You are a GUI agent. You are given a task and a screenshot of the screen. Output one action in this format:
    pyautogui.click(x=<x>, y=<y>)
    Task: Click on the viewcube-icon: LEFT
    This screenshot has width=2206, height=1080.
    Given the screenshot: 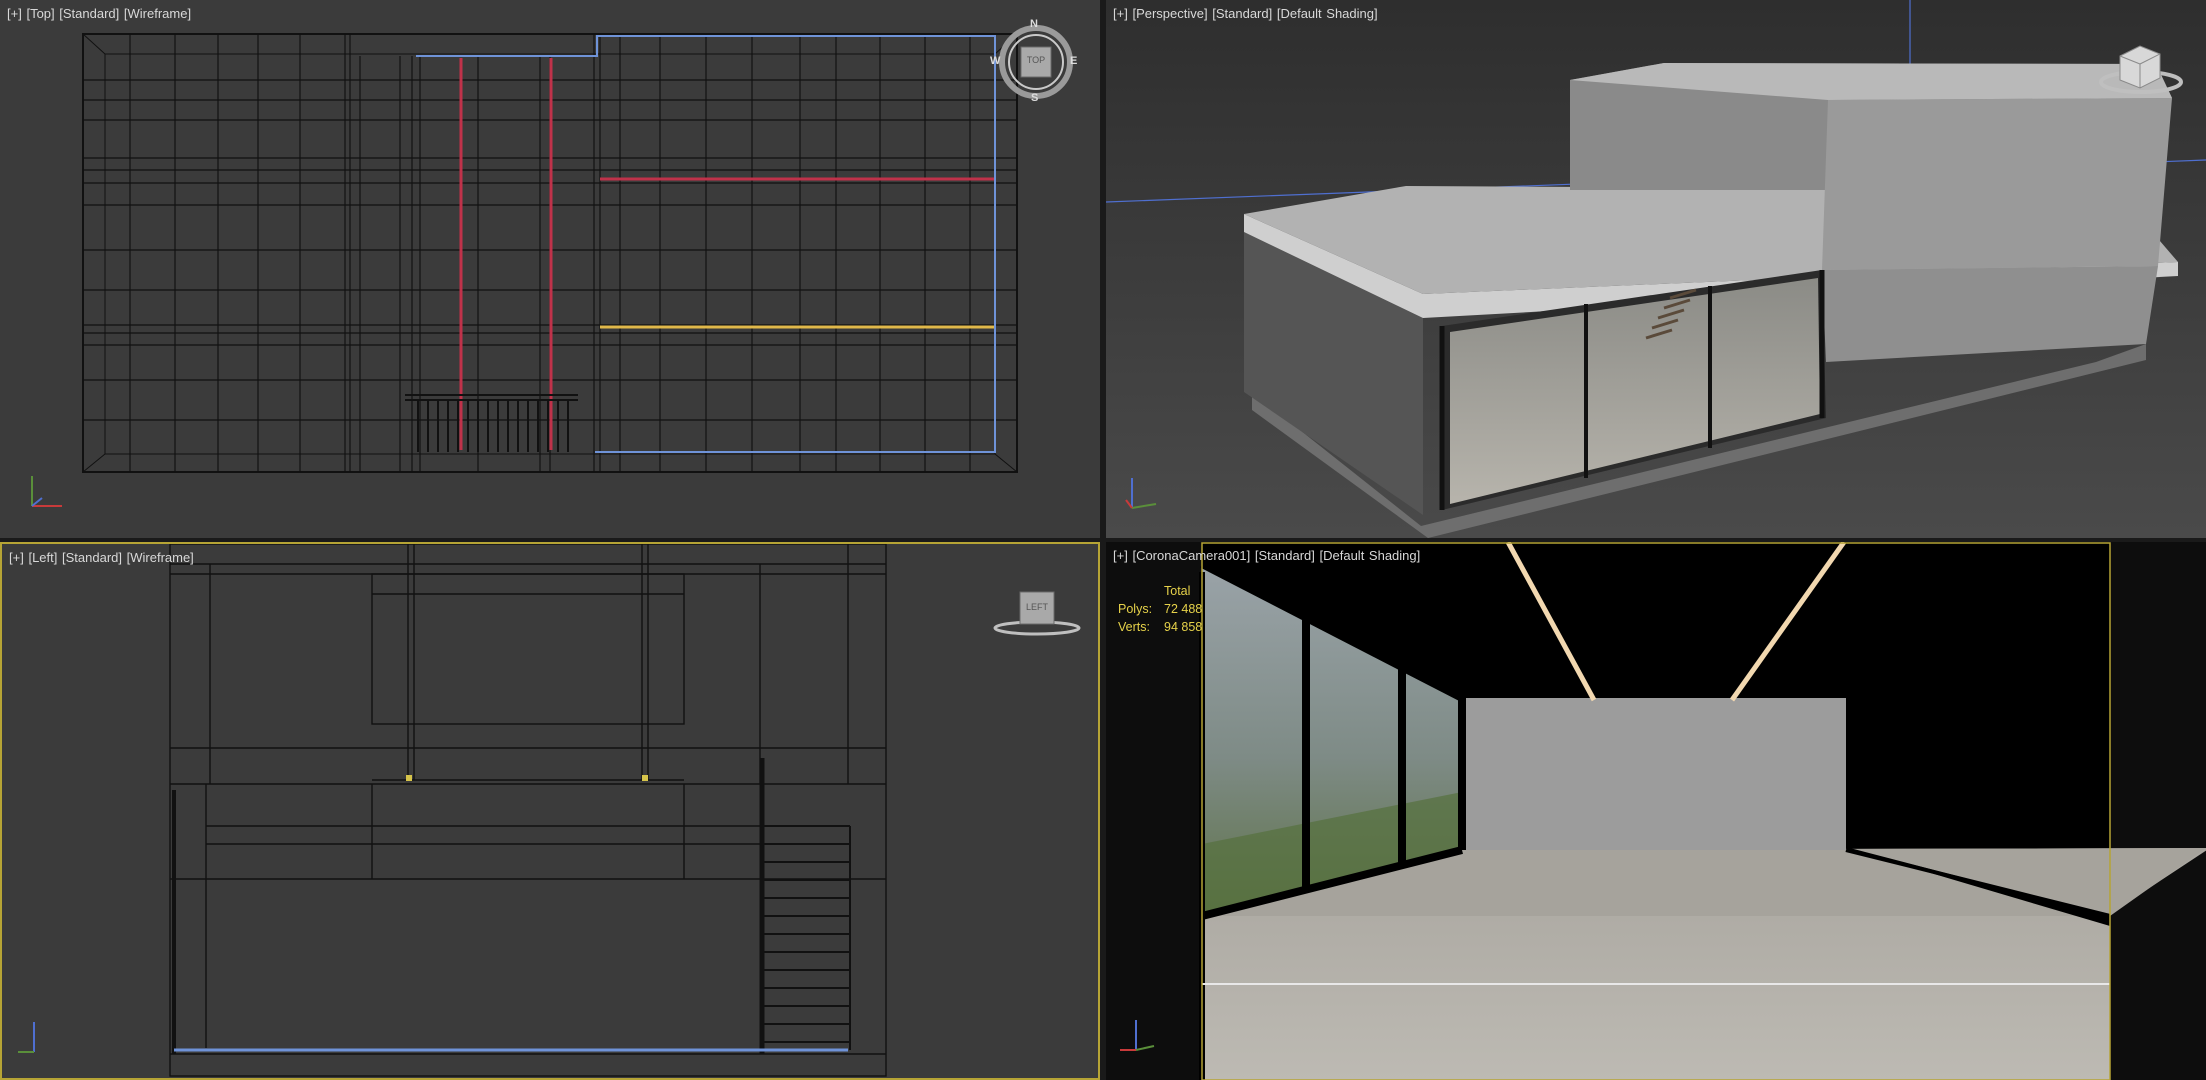 What is the action you would take?
    pyautogui.click(x=1037, y=613)
    